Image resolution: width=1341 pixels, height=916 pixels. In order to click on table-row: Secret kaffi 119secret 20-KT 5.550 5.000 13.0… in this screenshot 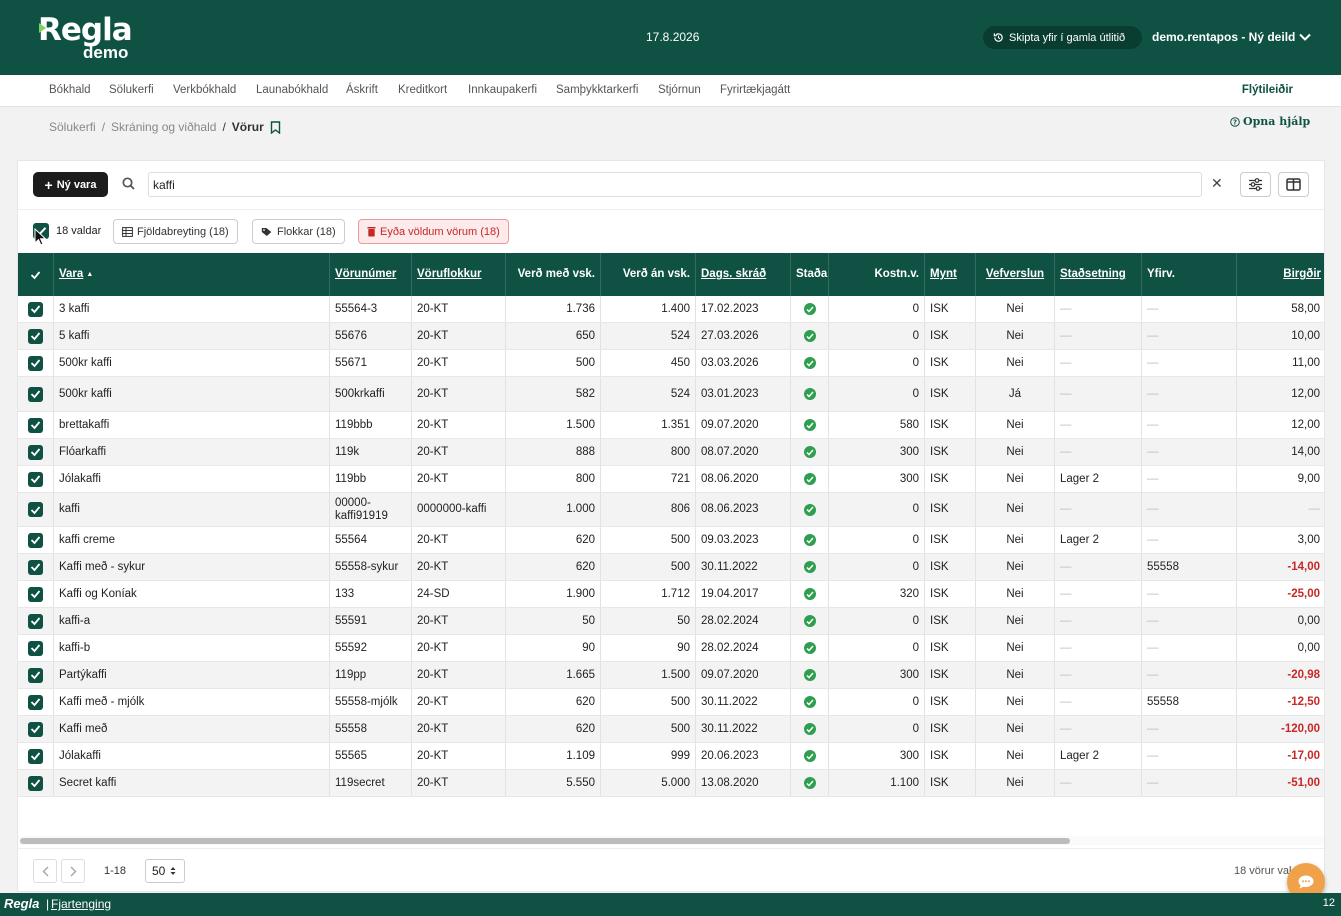, I will do `click(671, 783)`.